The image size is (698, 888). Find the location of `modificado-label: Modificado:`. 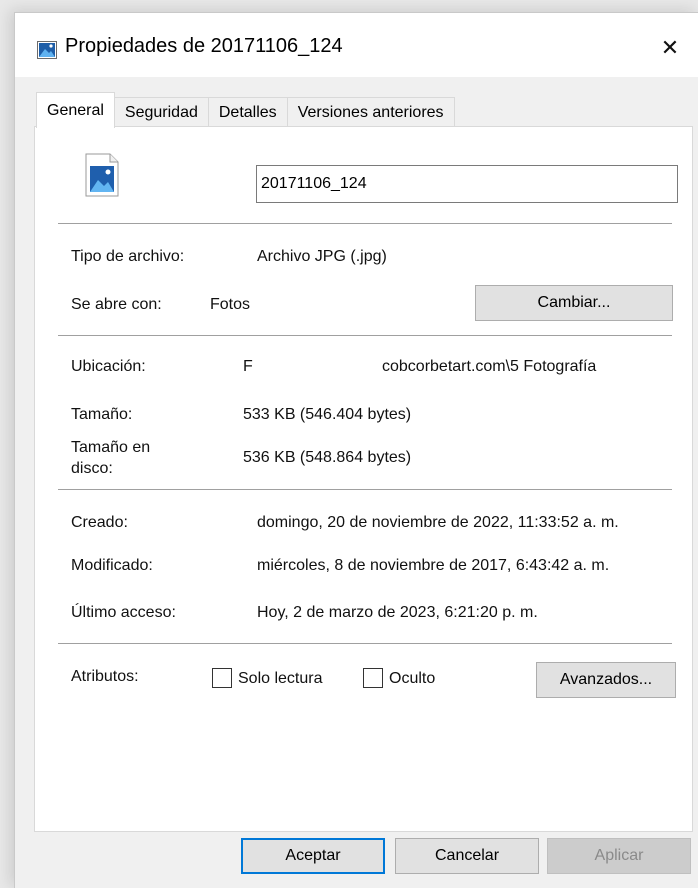

modificado-label: Modificado: is located at coordinates (112, 565).